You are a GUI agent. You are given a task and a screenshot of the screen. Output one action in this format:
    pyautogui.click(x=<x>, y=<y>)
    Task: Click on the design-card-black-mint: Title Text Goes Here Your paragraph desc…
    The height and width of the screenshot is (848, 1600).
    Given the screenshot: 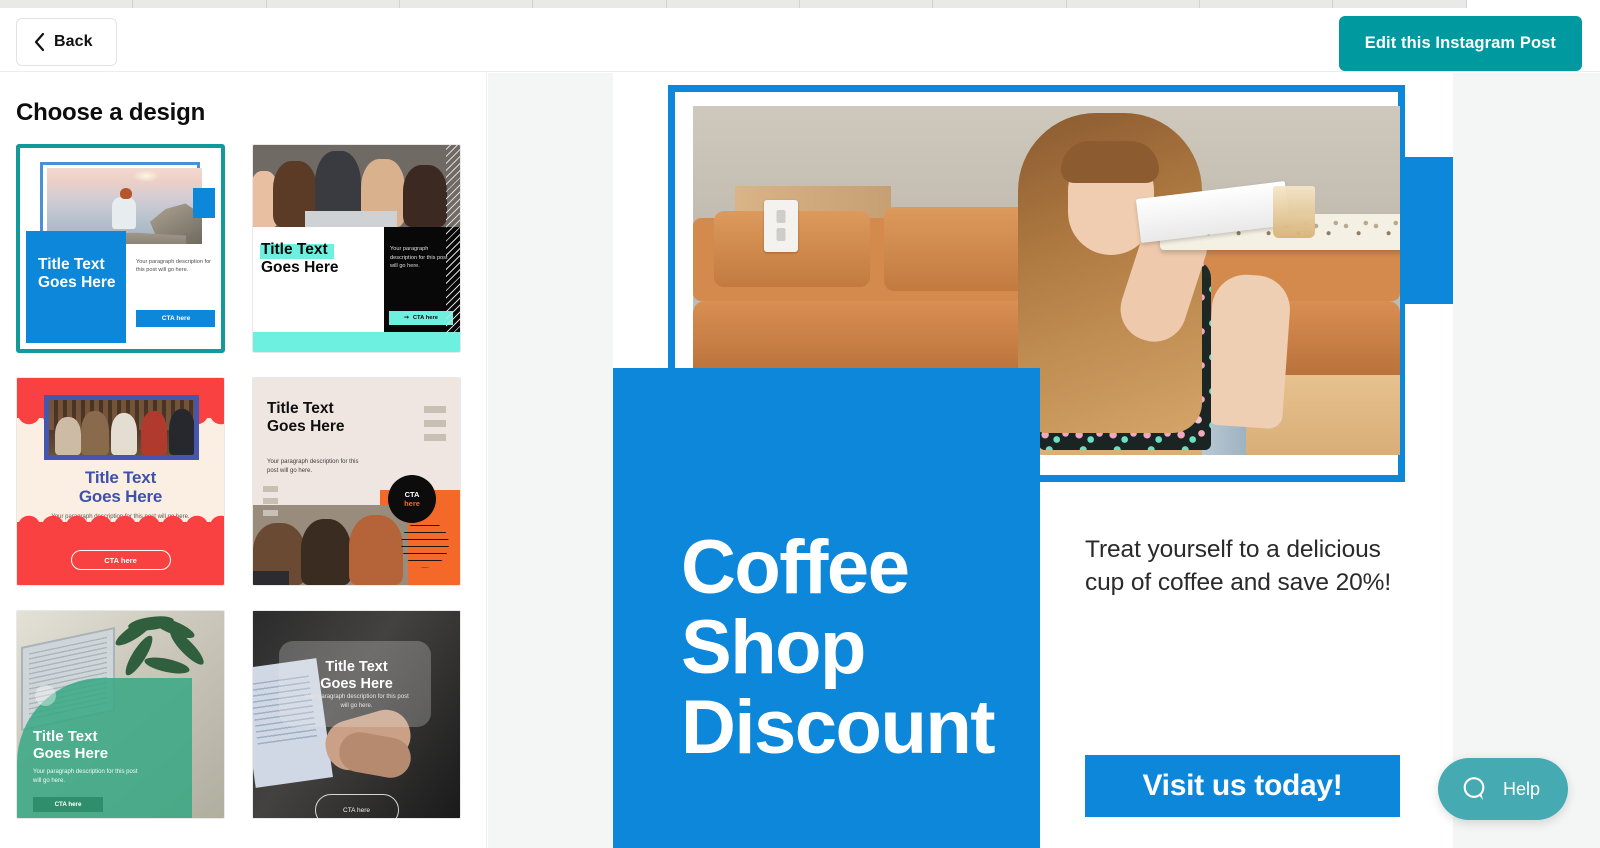 What is the action you would take?
    pyautogui.click(x=356, y=248)
    